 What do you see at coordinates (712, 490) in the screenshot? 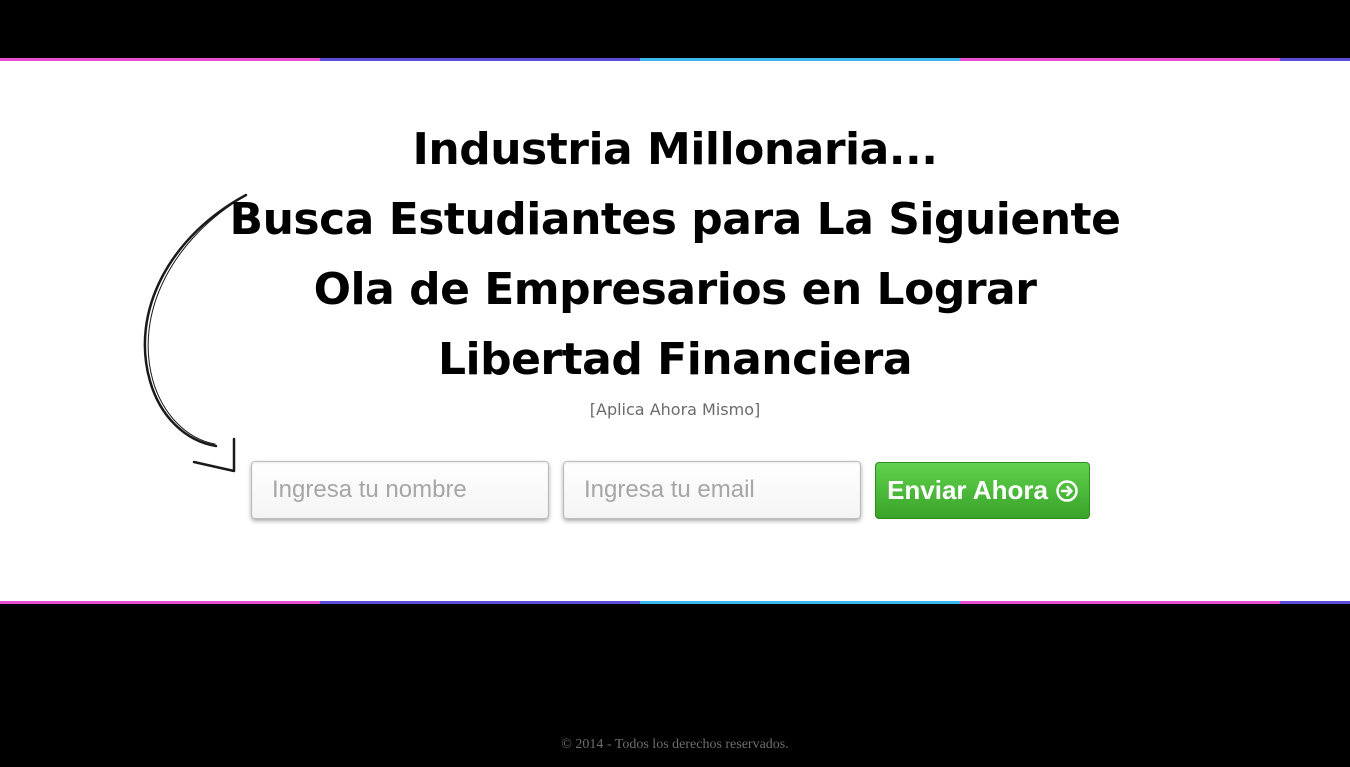
I see `email-input` at bounding box center [712, 490].